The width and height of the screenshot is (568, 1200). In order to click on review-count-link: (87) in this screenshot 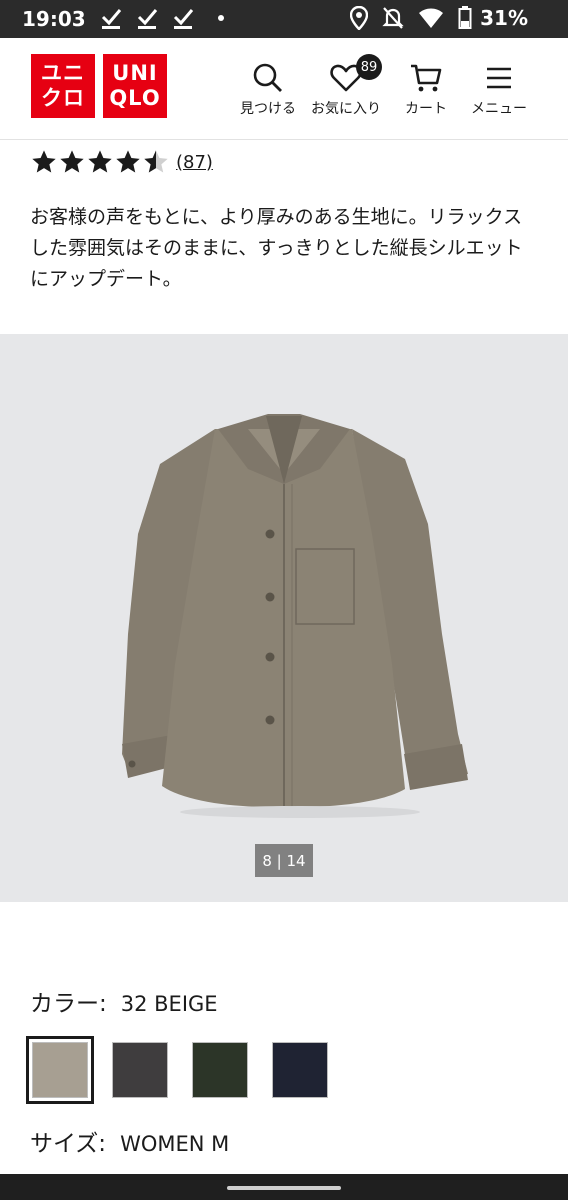, I will do `click(194, 162)`.